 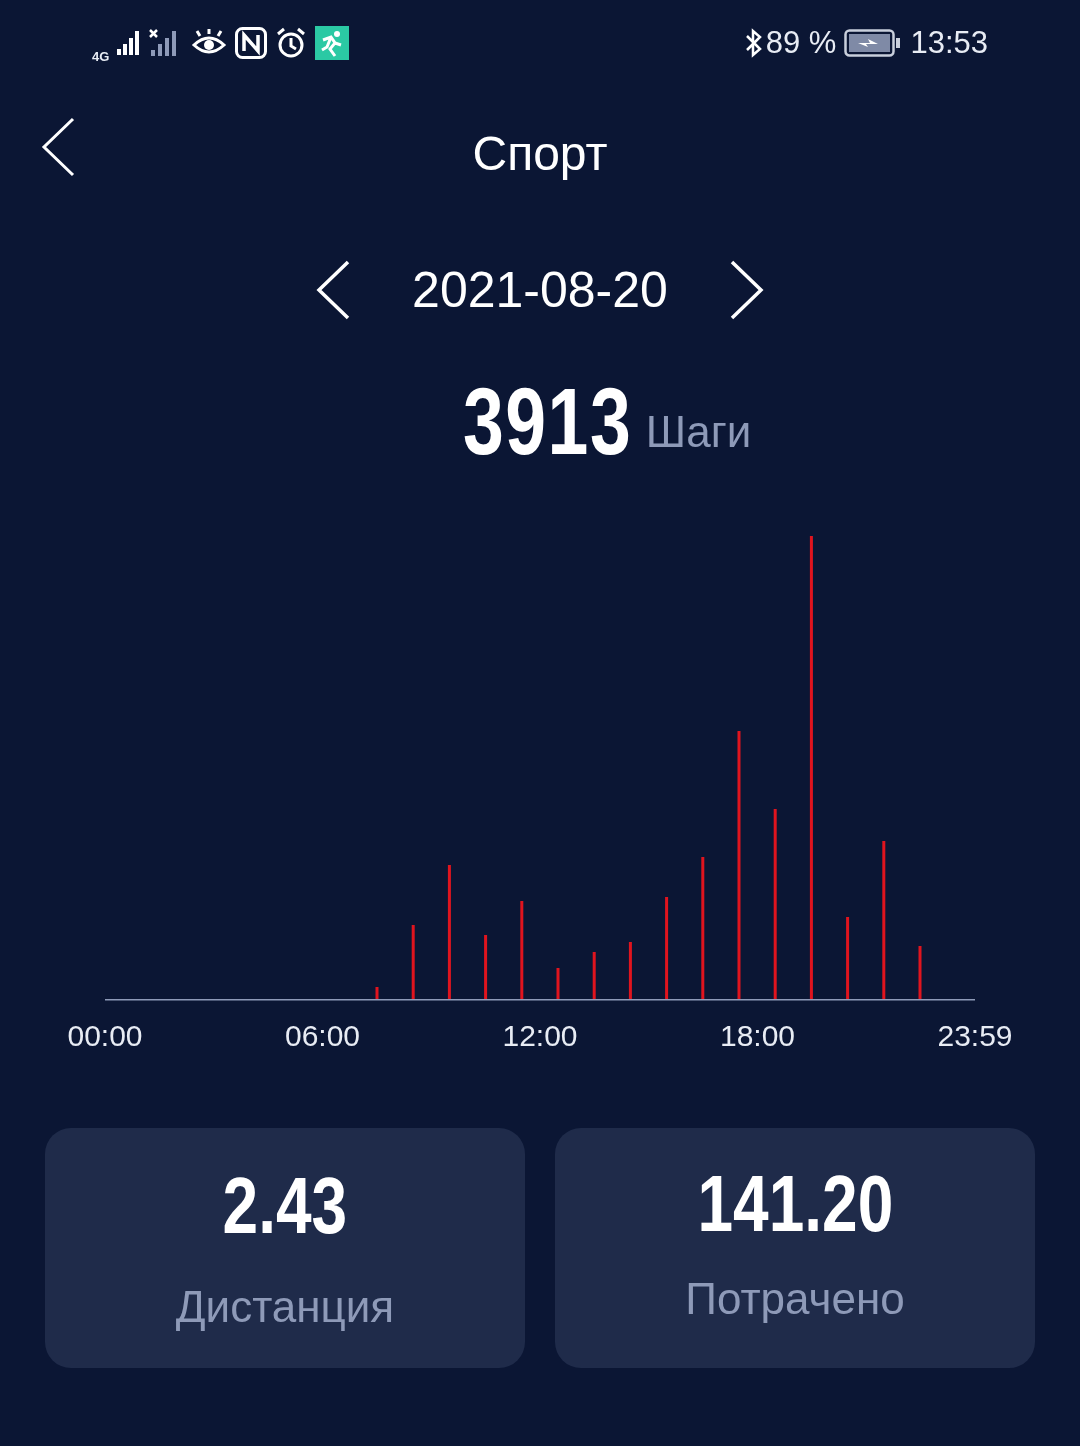 I want to click on time-axis-label: 12:00, so click(x=540, y=1036).